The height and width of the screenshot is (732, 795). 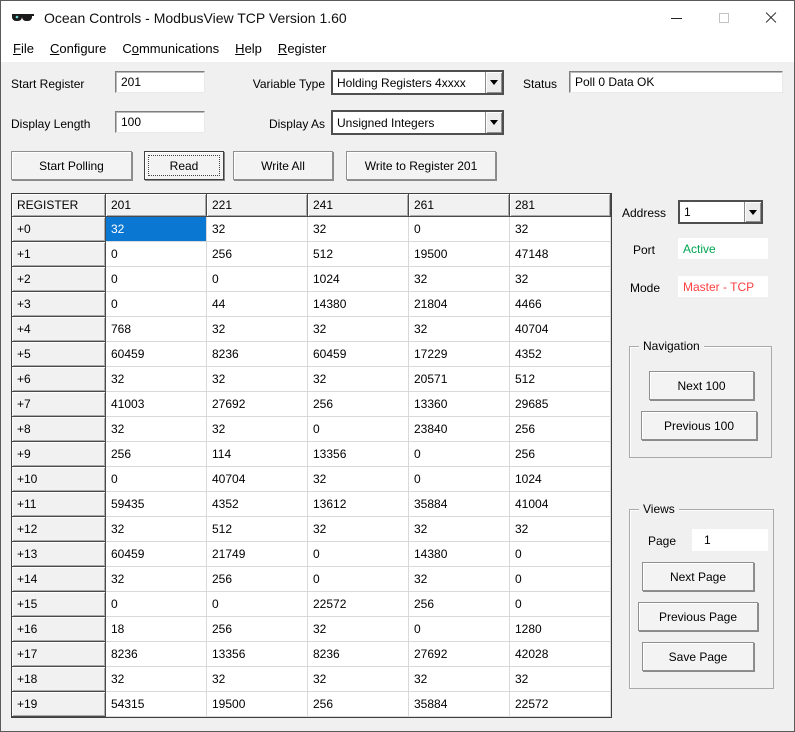 What do you see at coordinates (698, 656) in the screenshot?
I see `save-page-button: Save Page` at bounding box center [698, 656].